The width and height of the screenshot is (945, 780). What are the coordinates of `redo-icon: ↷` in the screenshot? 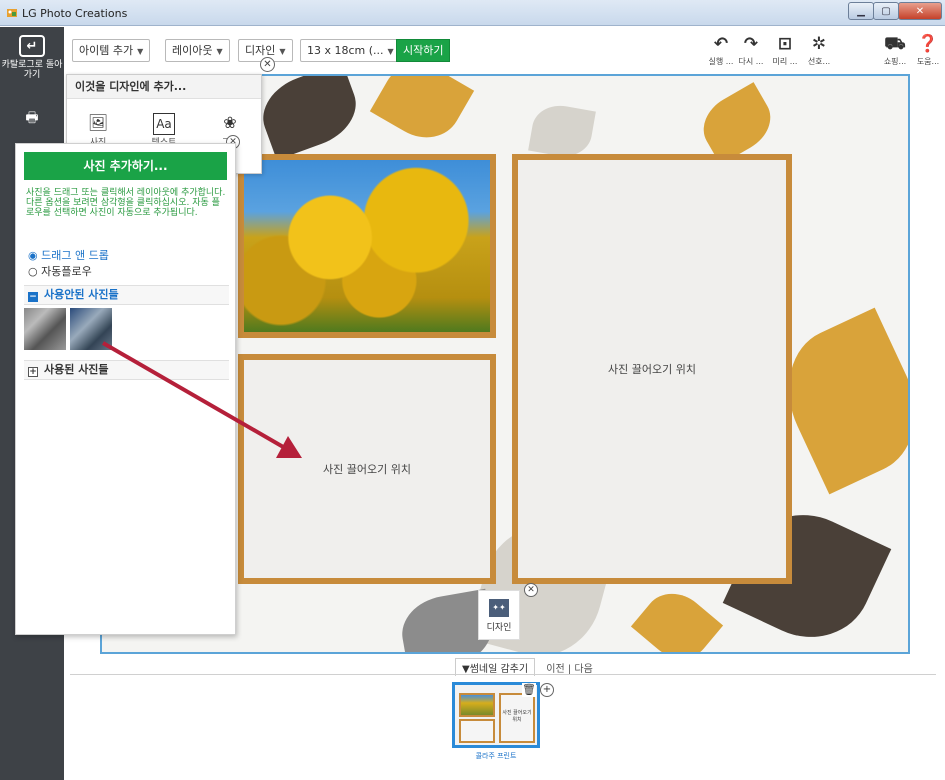 It's located at (751, 44).